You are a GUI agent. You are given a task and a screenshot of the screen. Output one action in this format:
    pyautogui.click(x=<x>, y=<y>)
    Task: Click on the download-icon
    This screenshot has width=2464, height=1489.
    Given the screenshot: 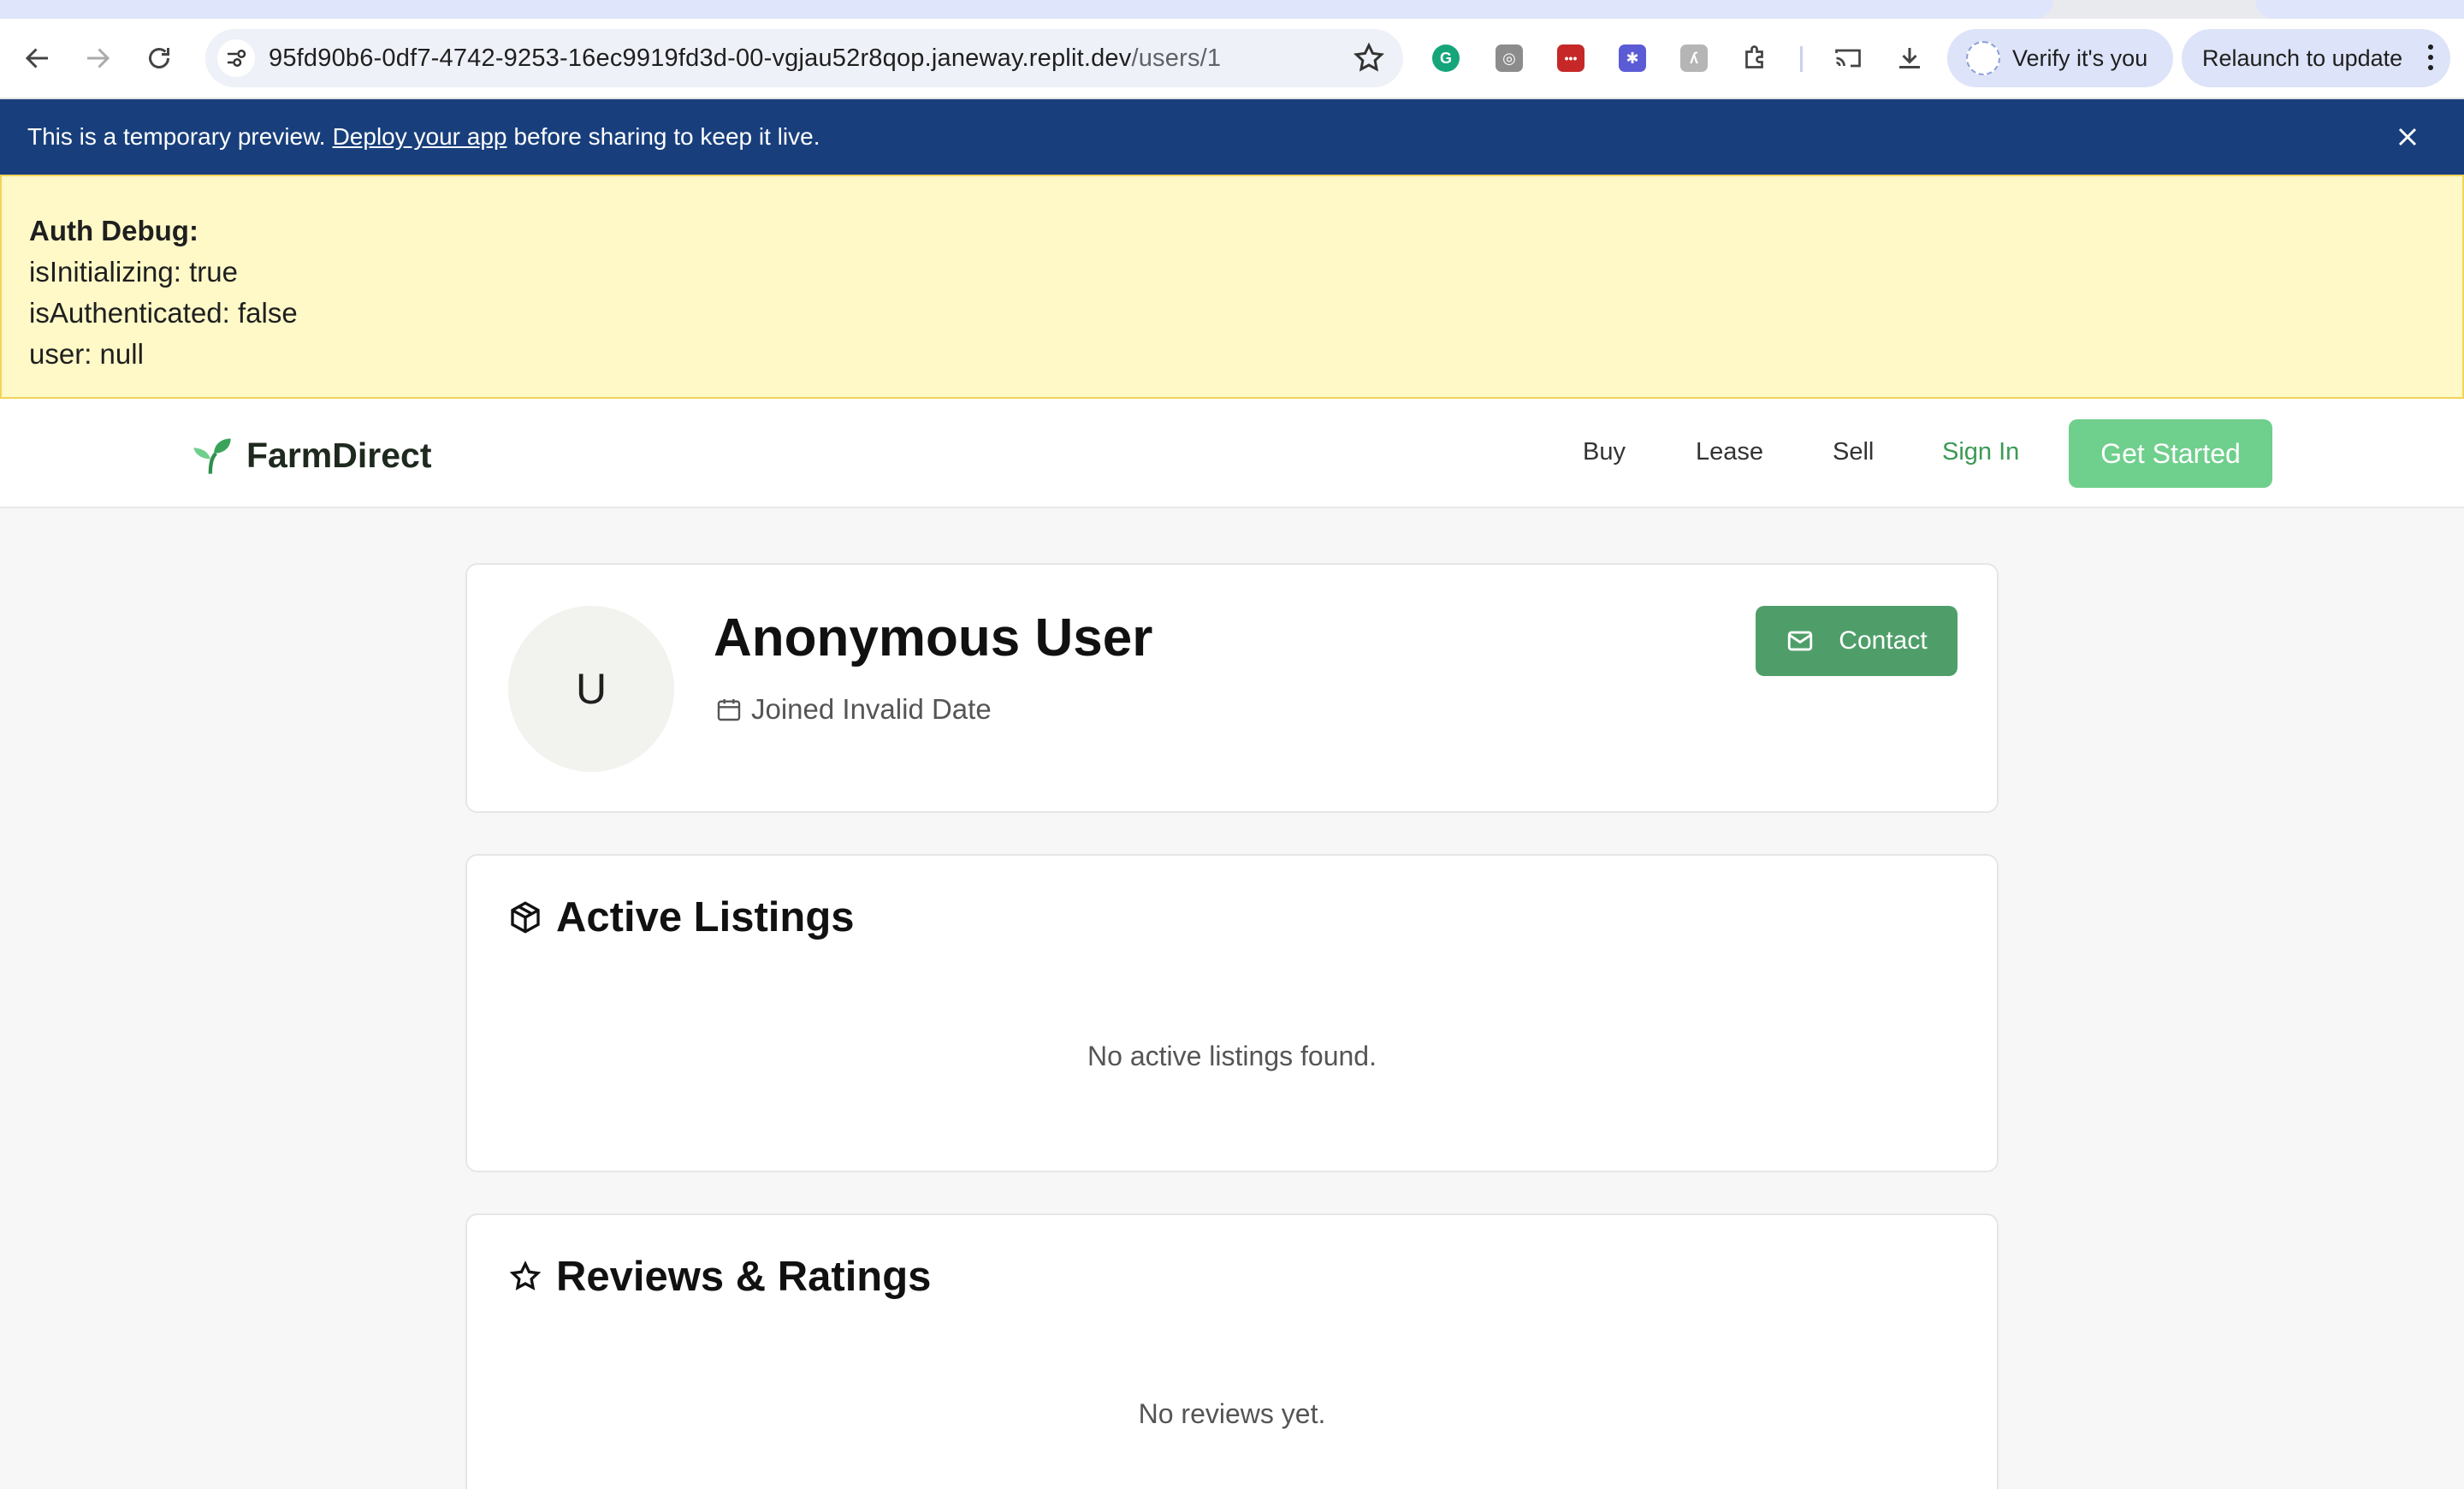 What is the action you would take?
    pyautogui.click(x=1909, y=58)
    